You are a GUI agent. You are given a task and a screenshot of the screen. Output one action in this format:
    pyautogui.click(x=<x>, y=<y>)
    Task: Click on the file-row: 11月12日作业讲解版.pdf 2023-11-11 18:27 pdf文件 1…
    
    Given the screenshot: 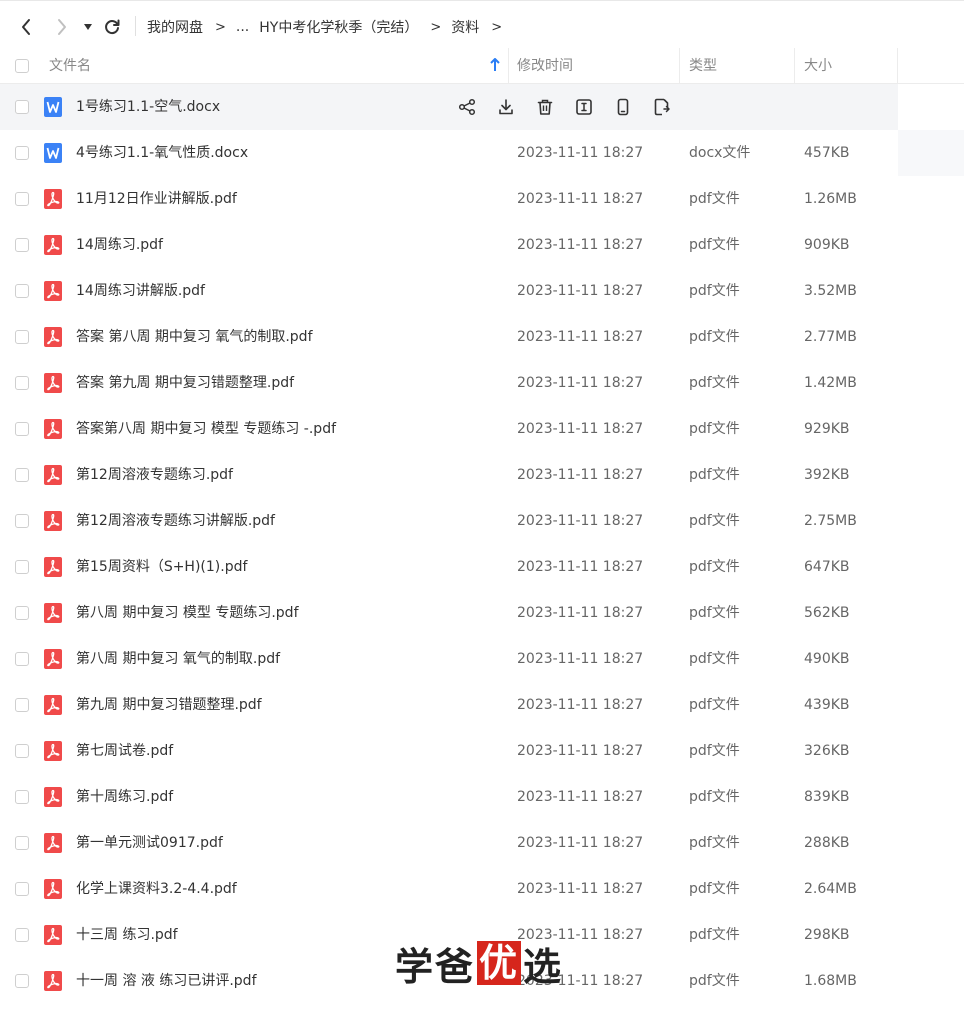 What is the action you would take?
    pyautogui.click(x=482, y=199)
    